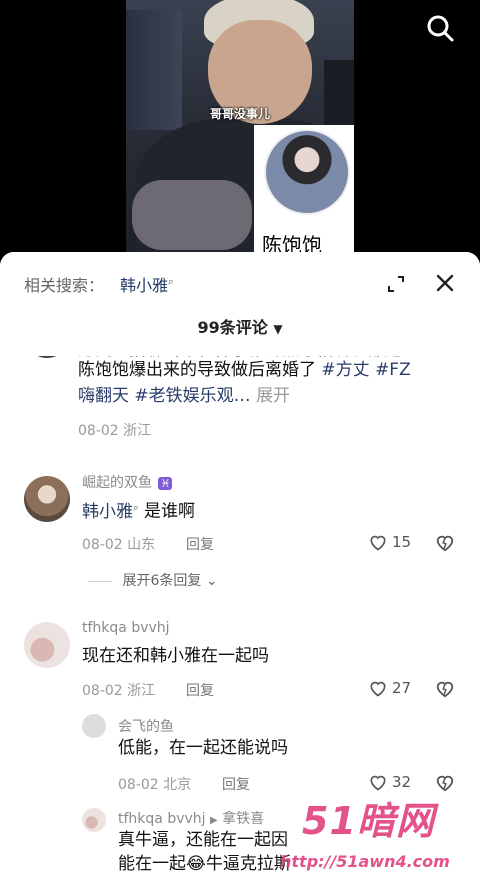 The height and width of the screenshot is (888, 480). I want to click on expand-replies-button: 展开6条回复 ⌄, so click(153, 580).